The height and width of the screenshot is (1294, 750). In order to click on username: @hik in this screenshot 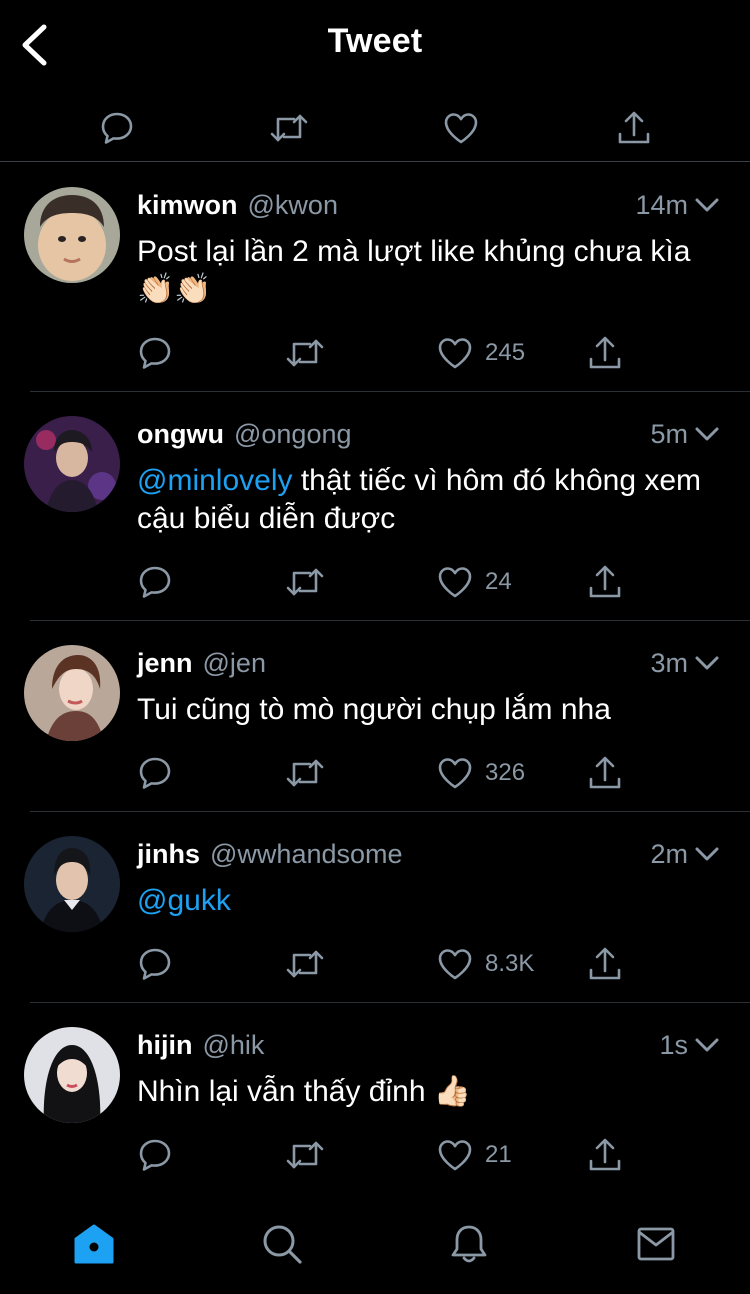, I will do `click(234, 1045)`.